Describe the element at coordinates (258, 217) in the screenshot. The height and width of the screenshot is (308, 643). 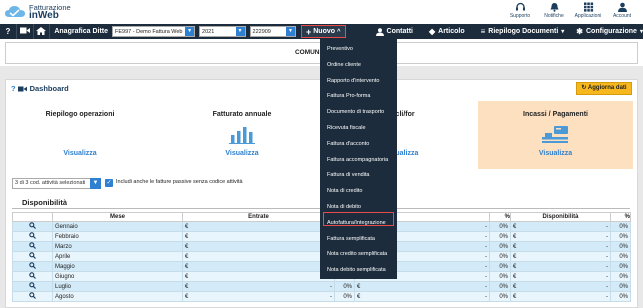
I see `header-entrate: Entrate` at that location.